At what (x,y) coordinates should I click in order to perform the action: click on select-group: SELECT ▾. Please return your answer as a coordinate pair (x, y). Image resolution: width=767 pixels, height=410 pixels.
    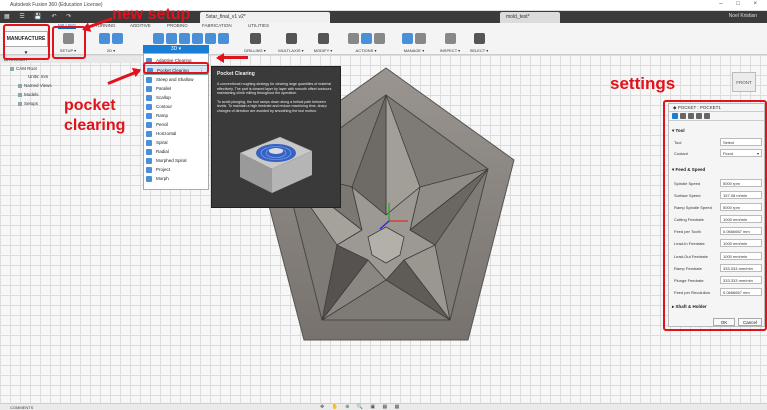
    Looking at the image, I should click on (479, 43).